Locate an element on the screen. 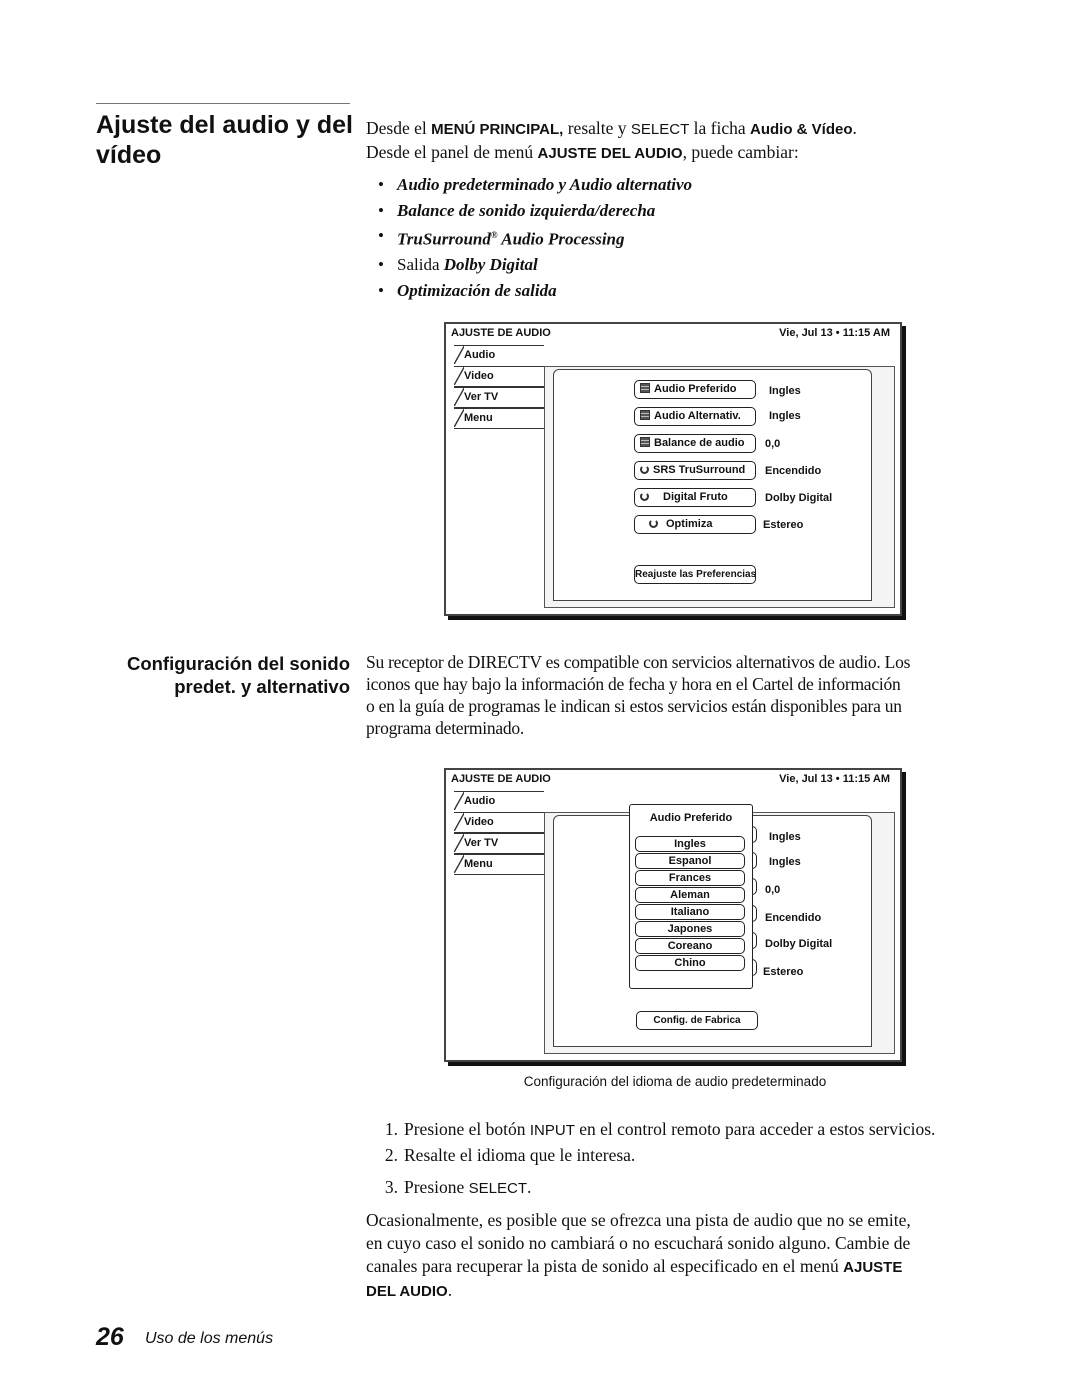  feature-item: Balance de sonido izquierda/derecha is located at coordinates (535, 211).